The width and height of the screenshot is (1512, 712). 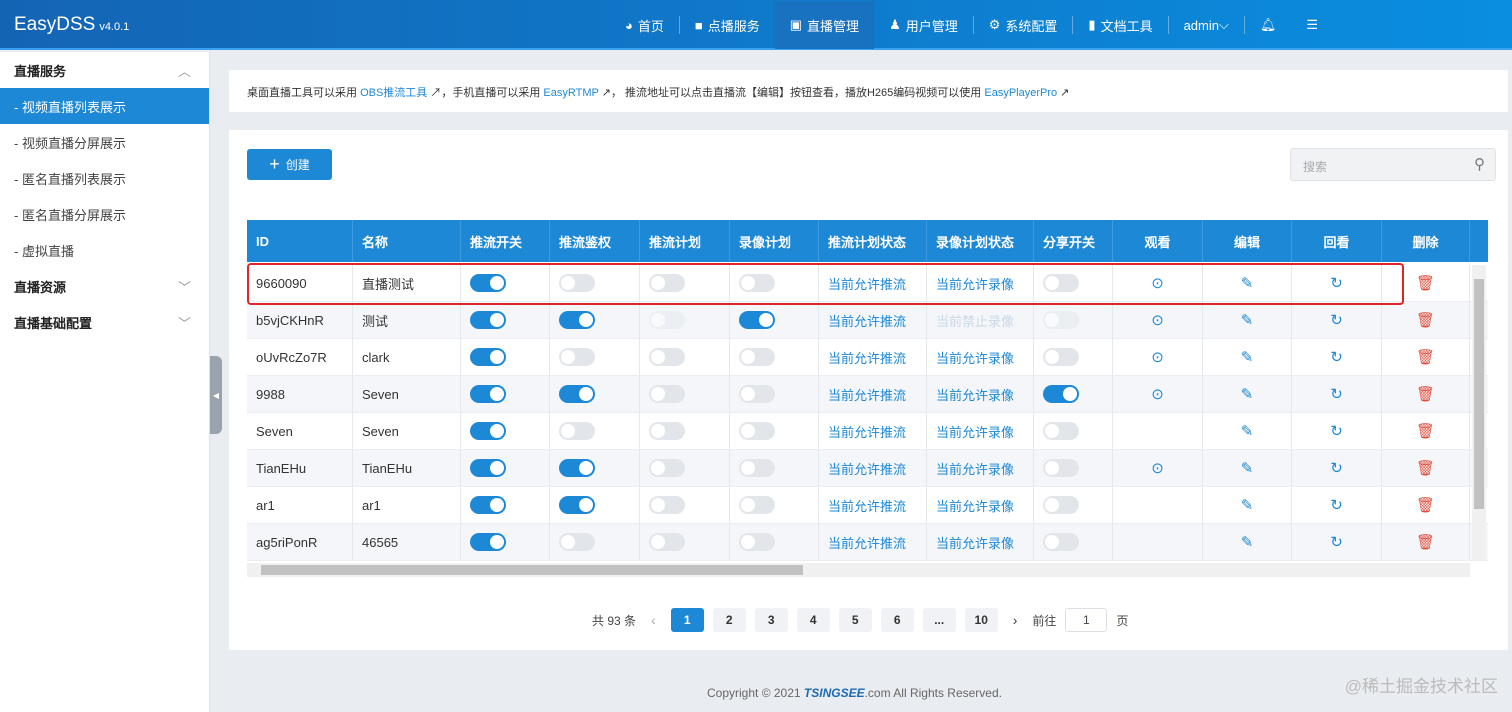 What do you see at coordinates (104, 142) in the screenshot?
I see `sidebar-item: - 视频直播分屏展示` at bounding box center [104, 142].